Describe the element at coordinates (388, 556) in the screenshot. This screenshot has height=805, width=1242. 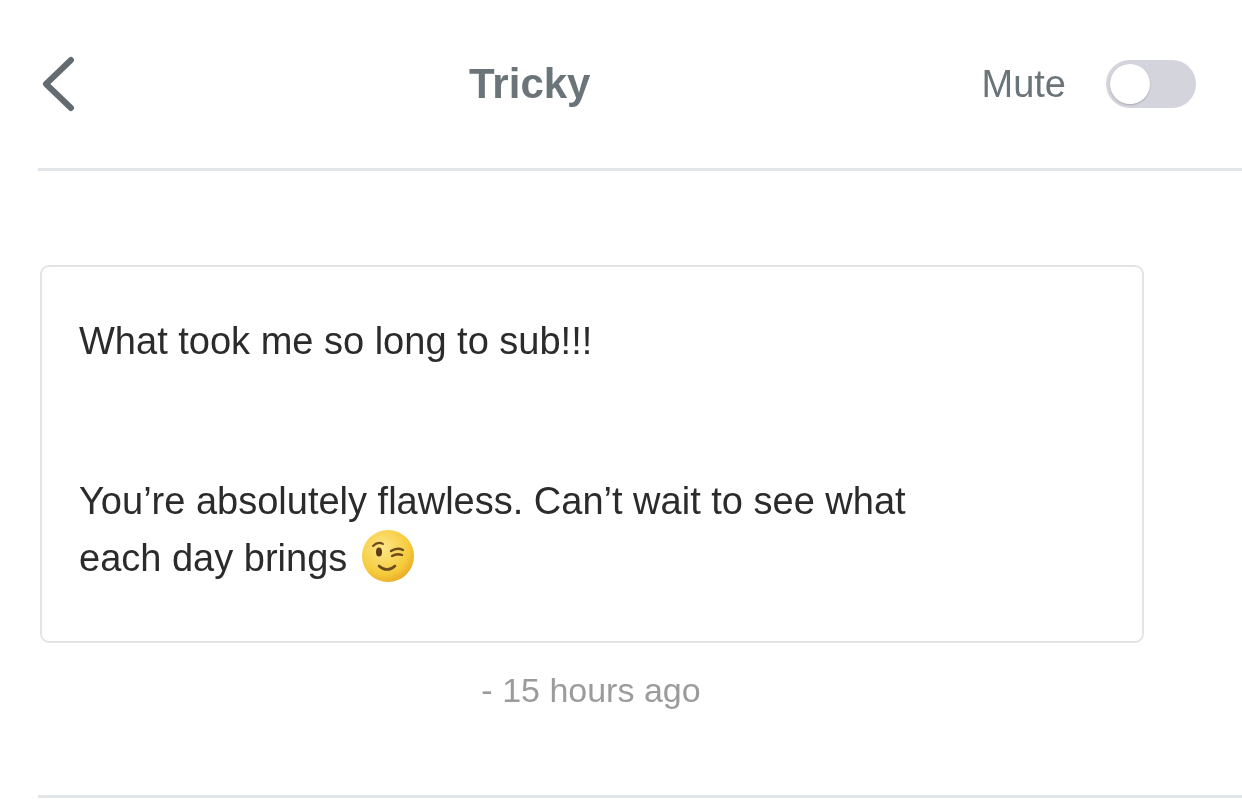
I see `winking-face-icon` at that location.